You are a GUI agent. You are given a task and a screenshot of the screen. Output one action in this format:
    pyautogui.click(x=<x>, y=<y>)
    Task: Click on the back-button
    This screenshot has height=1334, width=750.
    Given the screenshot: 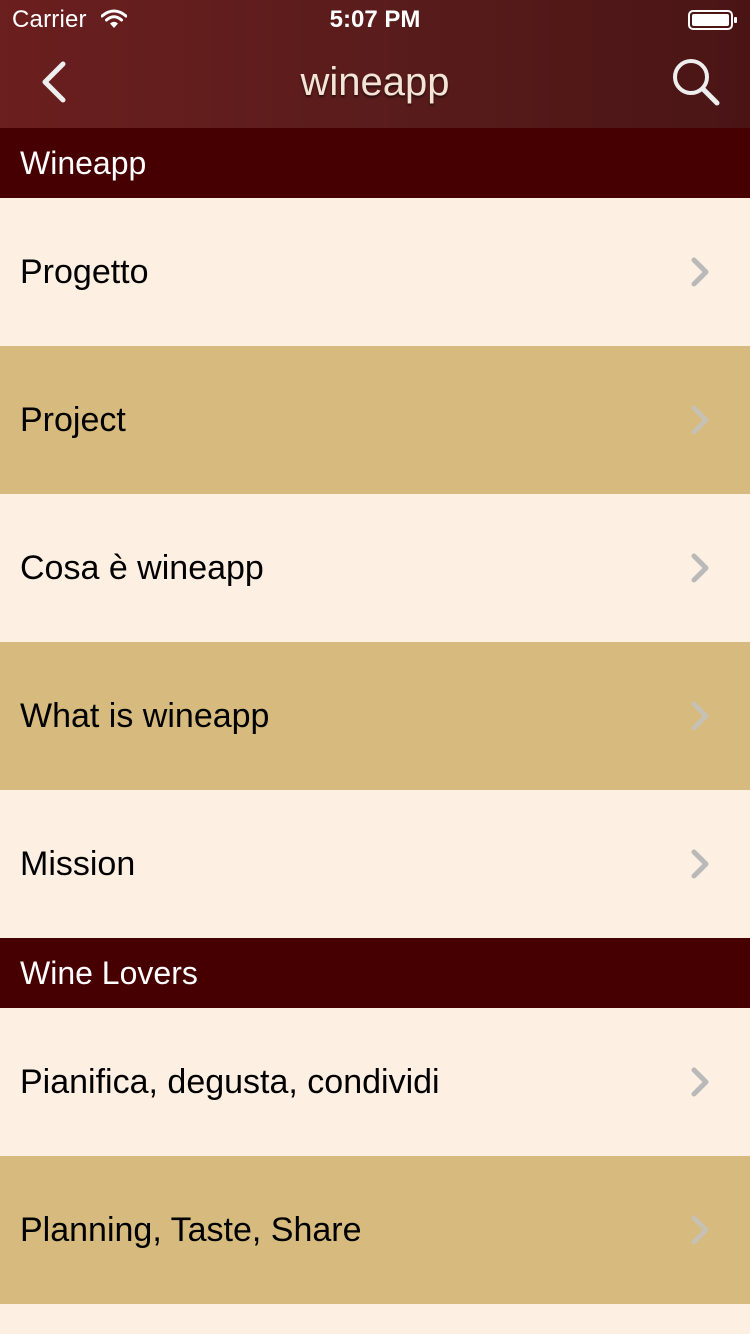 What is the action you would take?
    pyautogui.click(x=54, y=82)
    